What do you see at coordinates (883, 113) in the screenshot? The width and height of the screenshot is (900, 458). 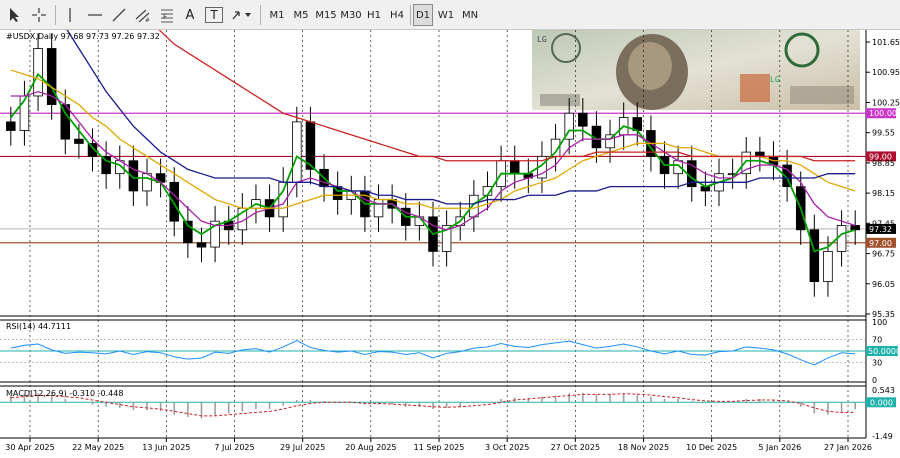 I see `level-badge-label: 100.00` at bounding box center [883, 113].